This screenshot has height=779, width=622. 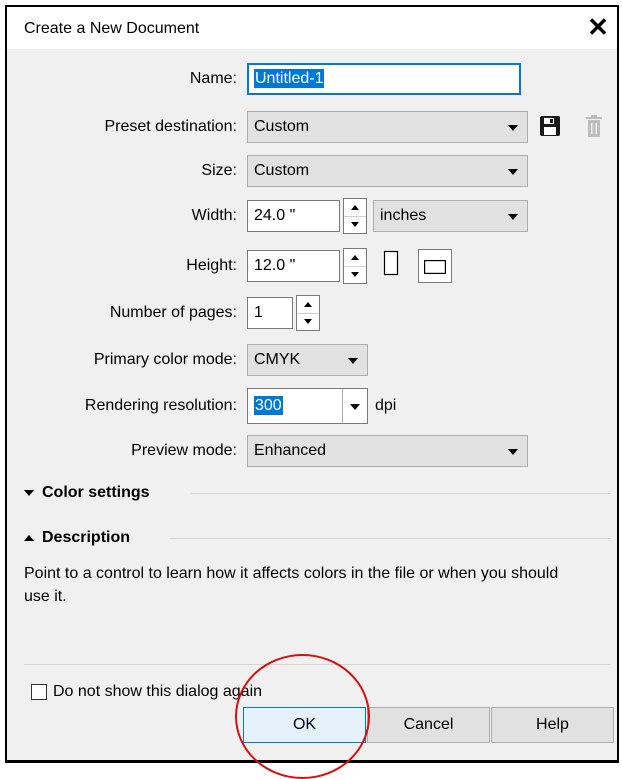 I want to click on resolution-combo: 300, so click(x=307, y=406).